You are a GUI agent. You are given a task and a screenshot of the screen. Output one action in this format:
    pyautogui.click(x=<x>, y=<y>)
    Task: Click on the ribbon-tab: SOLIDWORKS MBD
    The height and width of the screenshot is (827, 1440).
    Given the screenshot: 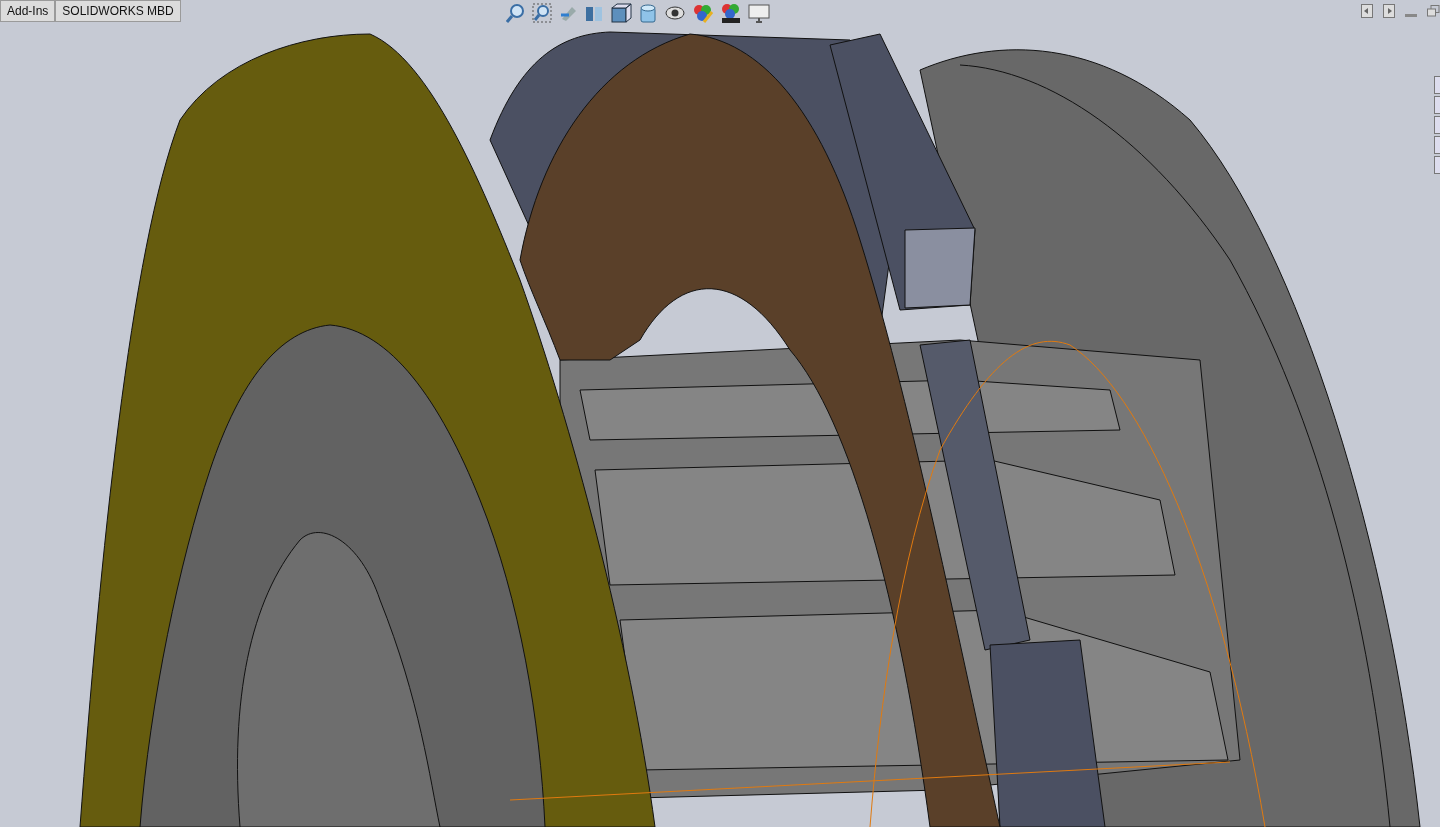 What is the action you would take?
    pyautogui.click(x=118, y=11)
    